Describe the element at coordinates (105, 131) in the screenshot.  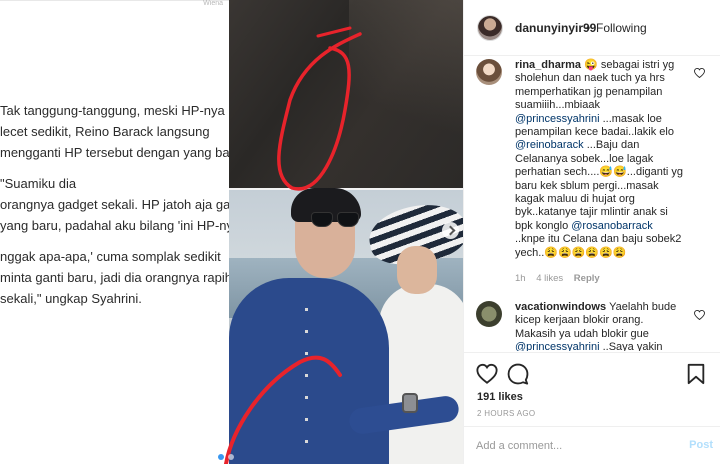
I see `article-line: lecet sedikit, Reino Barack langsung` at that location.